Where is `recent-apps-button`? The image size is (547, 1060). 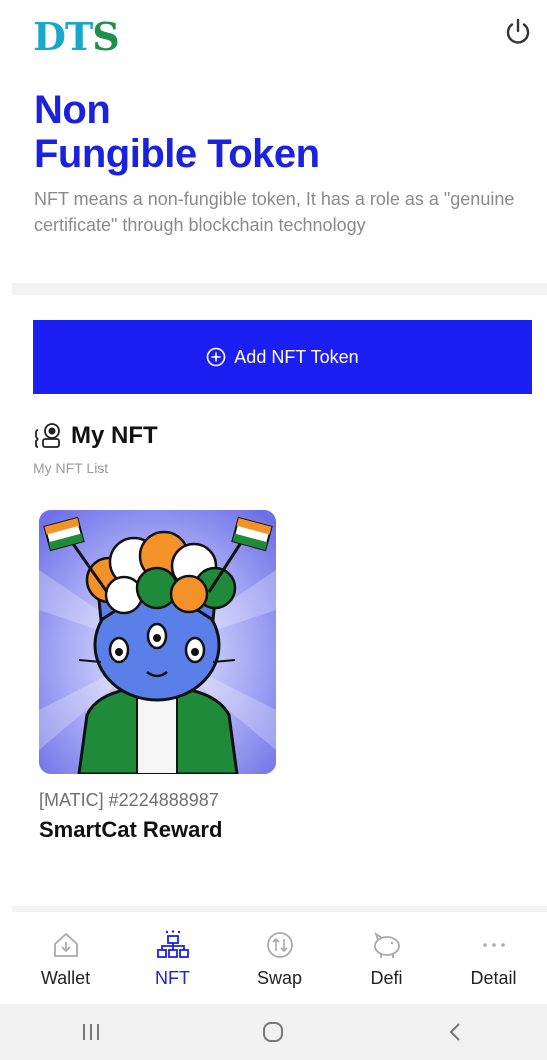
recent-apps-button is located at coordinates (91, 1032).